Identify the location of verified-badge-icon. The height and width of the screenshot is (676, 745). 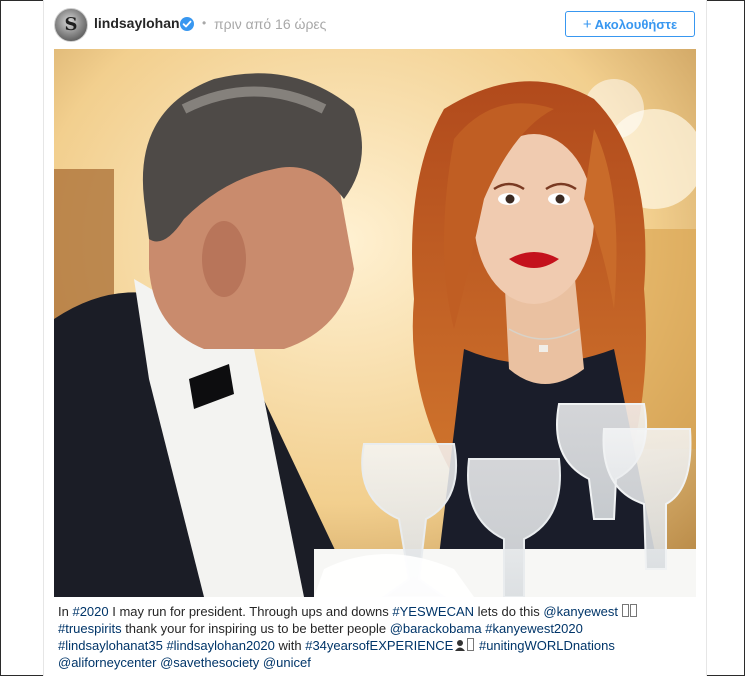
(187, 24).